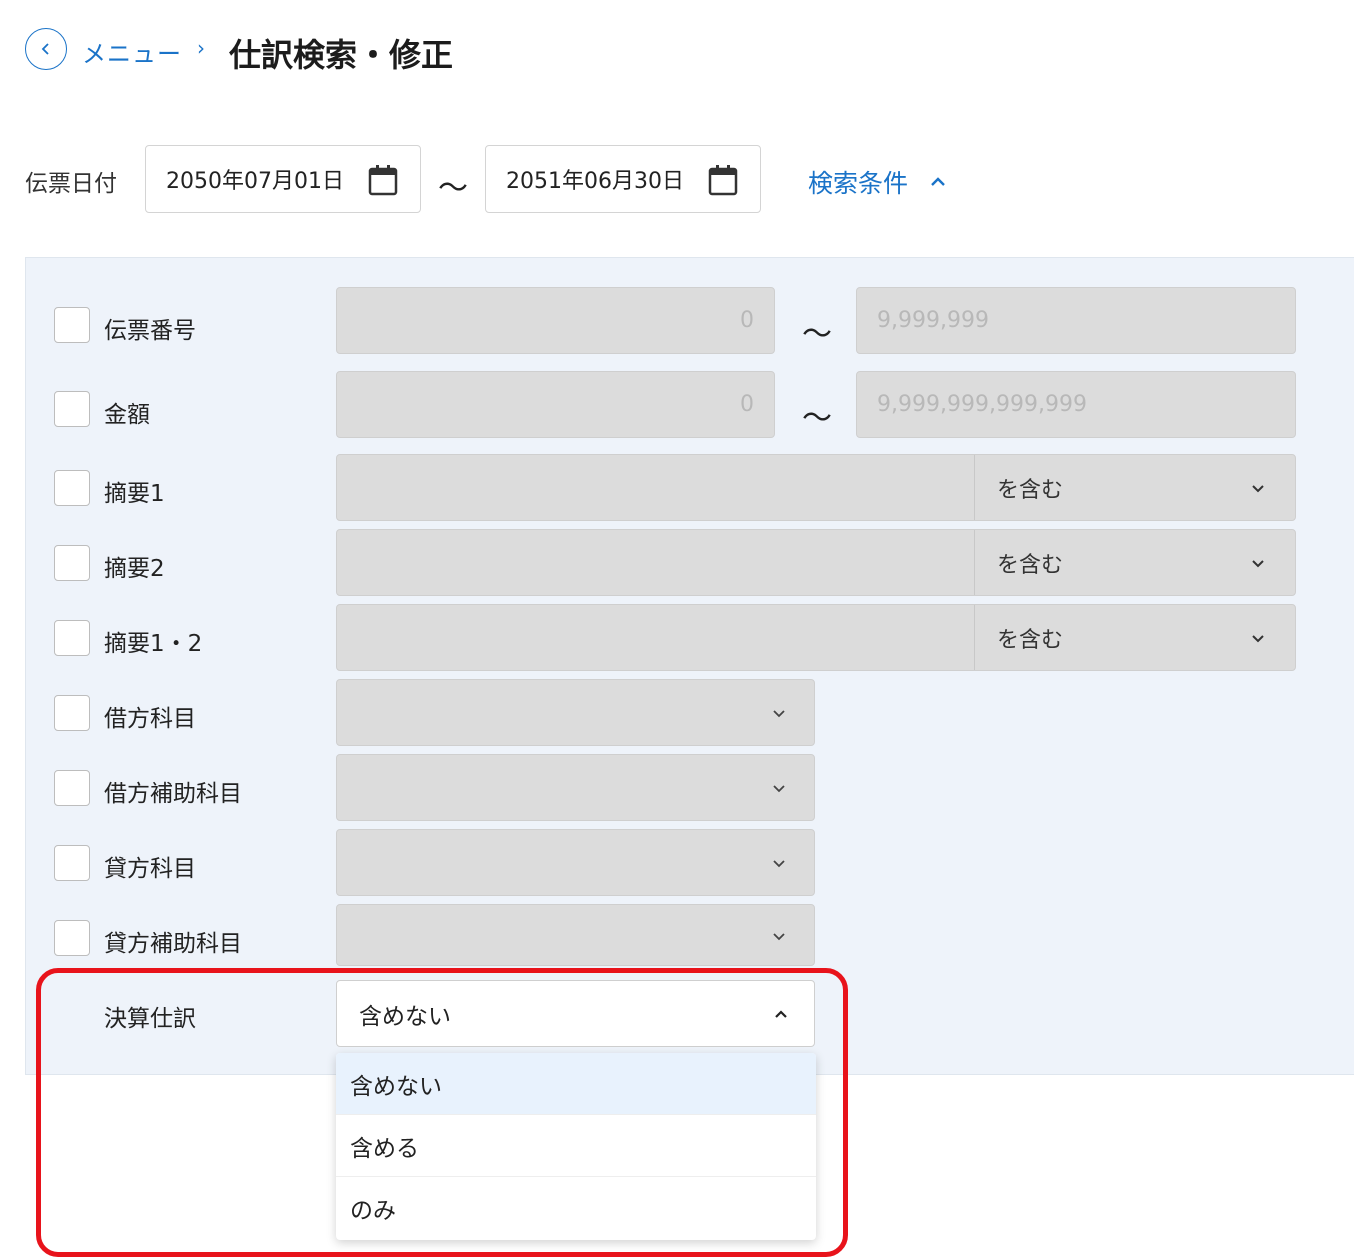 The width and height of the screenshot is (1354, 1259). I want to click on search-conditions-label: 検索条件, so click(858, 183).